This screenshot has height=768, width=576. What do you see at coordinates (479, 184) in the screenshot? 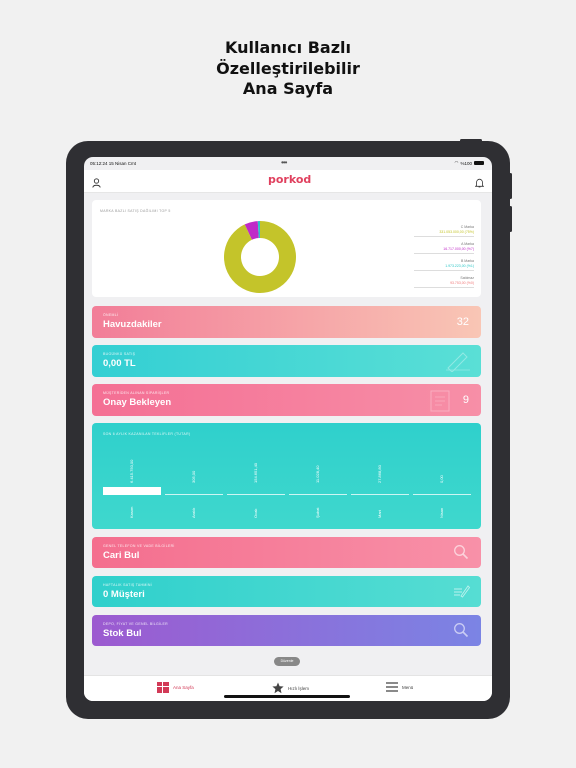
I see `bell-icon` at bounding box center [479, 184].